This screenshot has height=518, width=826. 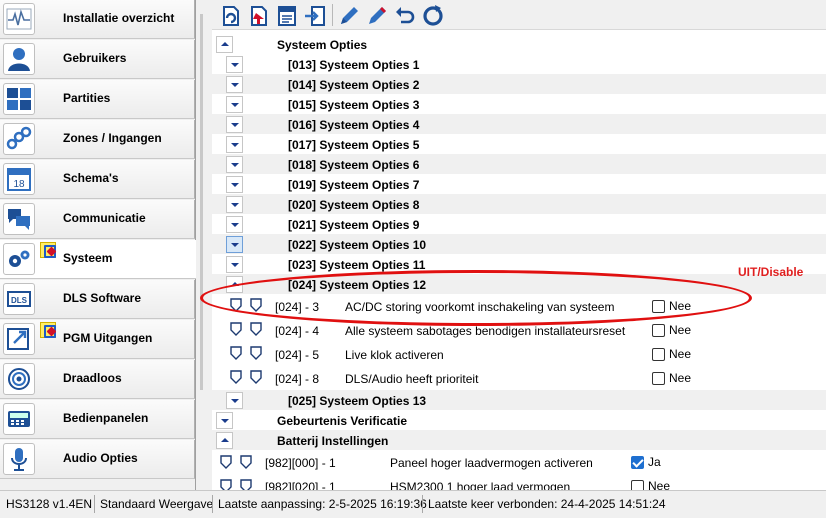 What do you see at coordinates (519, 124) in the screenshot?
I see `tree-group-016: [016] Systeem Opties 4` at bounding box center [519, 124].